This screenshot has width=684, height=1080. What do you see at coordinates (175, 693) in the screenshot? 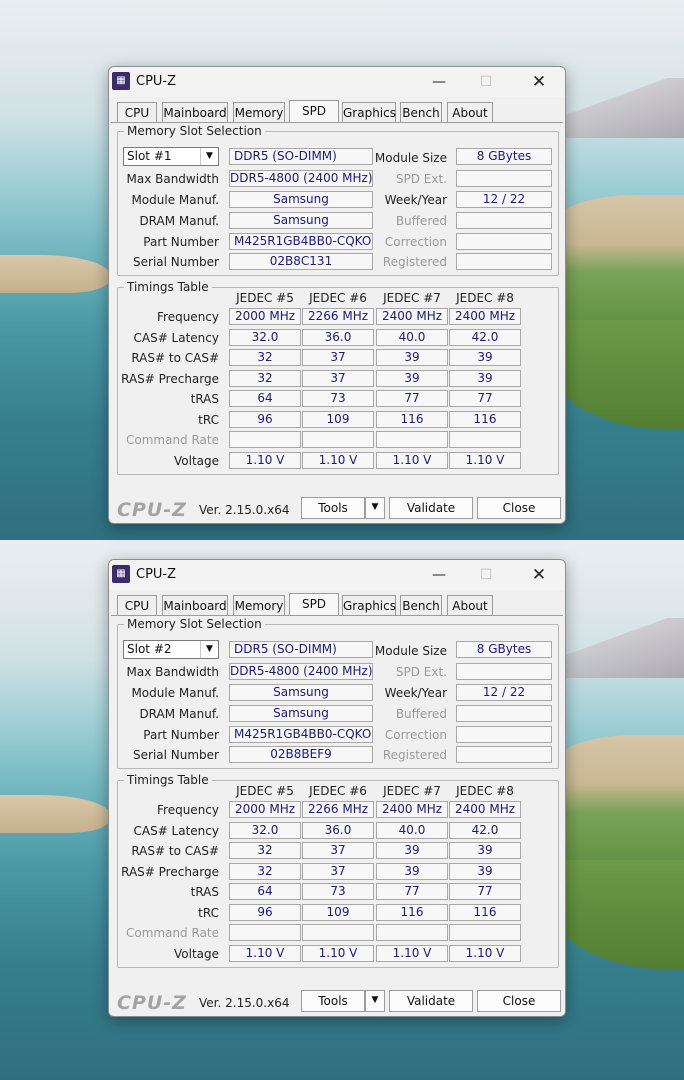
I see `label-module-manuf: Module Manuf.` at bounding box center [175, 693].